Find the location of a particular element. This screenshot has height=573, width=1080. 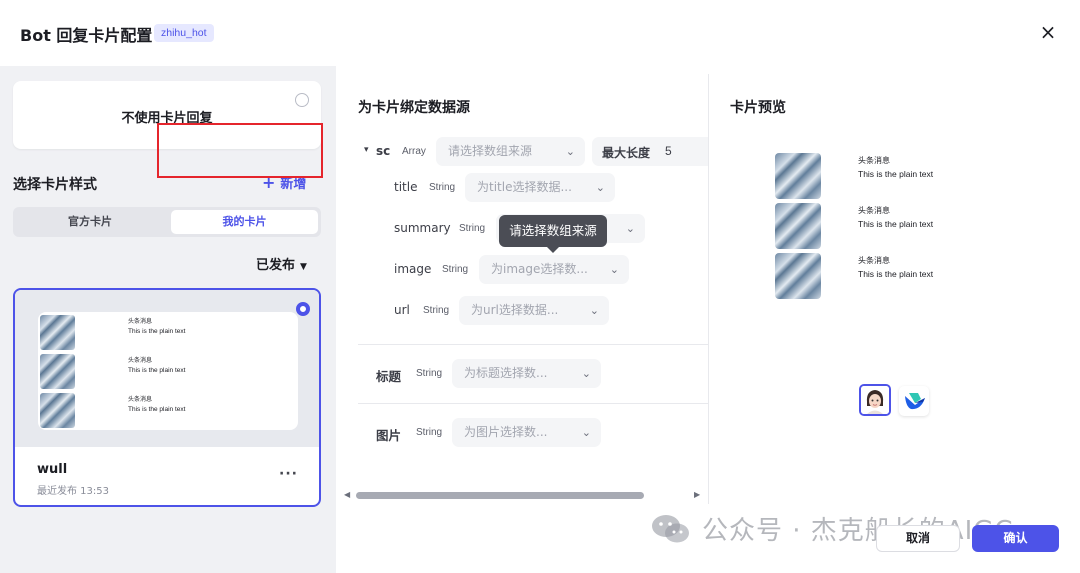

field-type: Array is located at coordinates (414, 151).